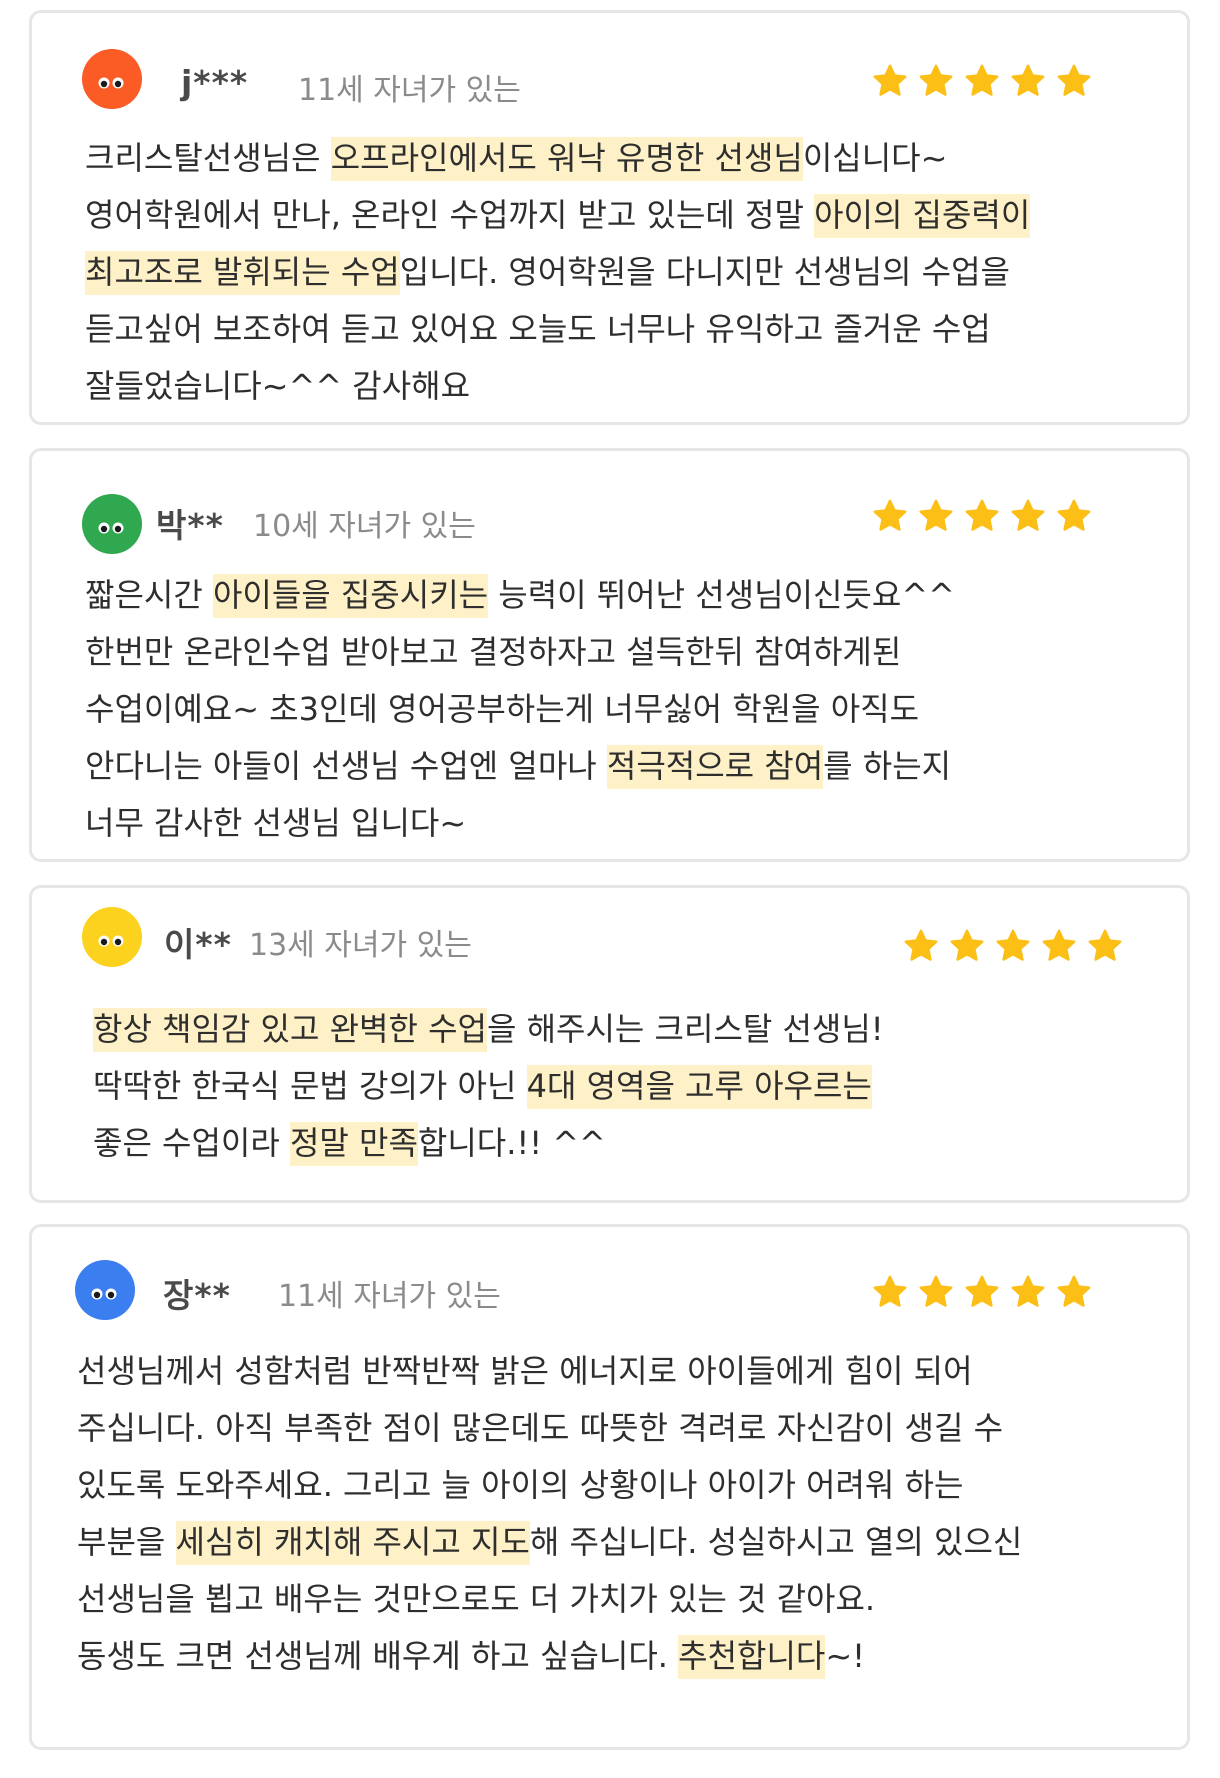 The image size is (1220, 1778). I want to click on review-text-segment: 입니다. 영어학원을 다니지만 선생님의 수업을, so click(704, 272).